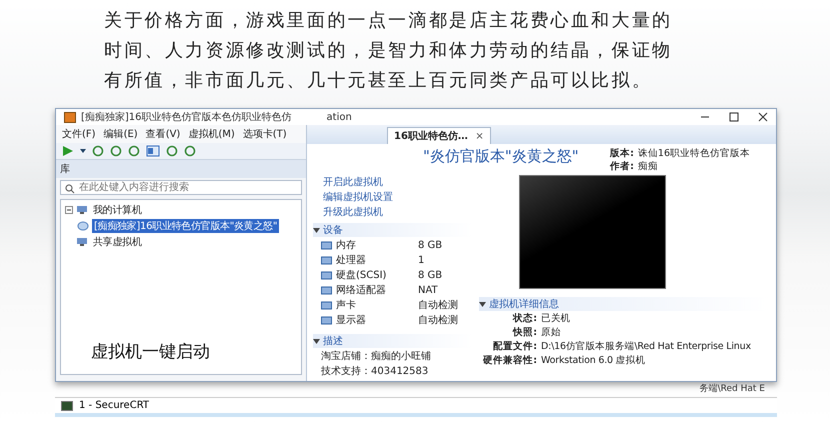 This screenshot has width=830, height=430. What do you see at coordinates (763, 117) in the screenshot?
I see `close-icon` at bounding box center [763, 117].